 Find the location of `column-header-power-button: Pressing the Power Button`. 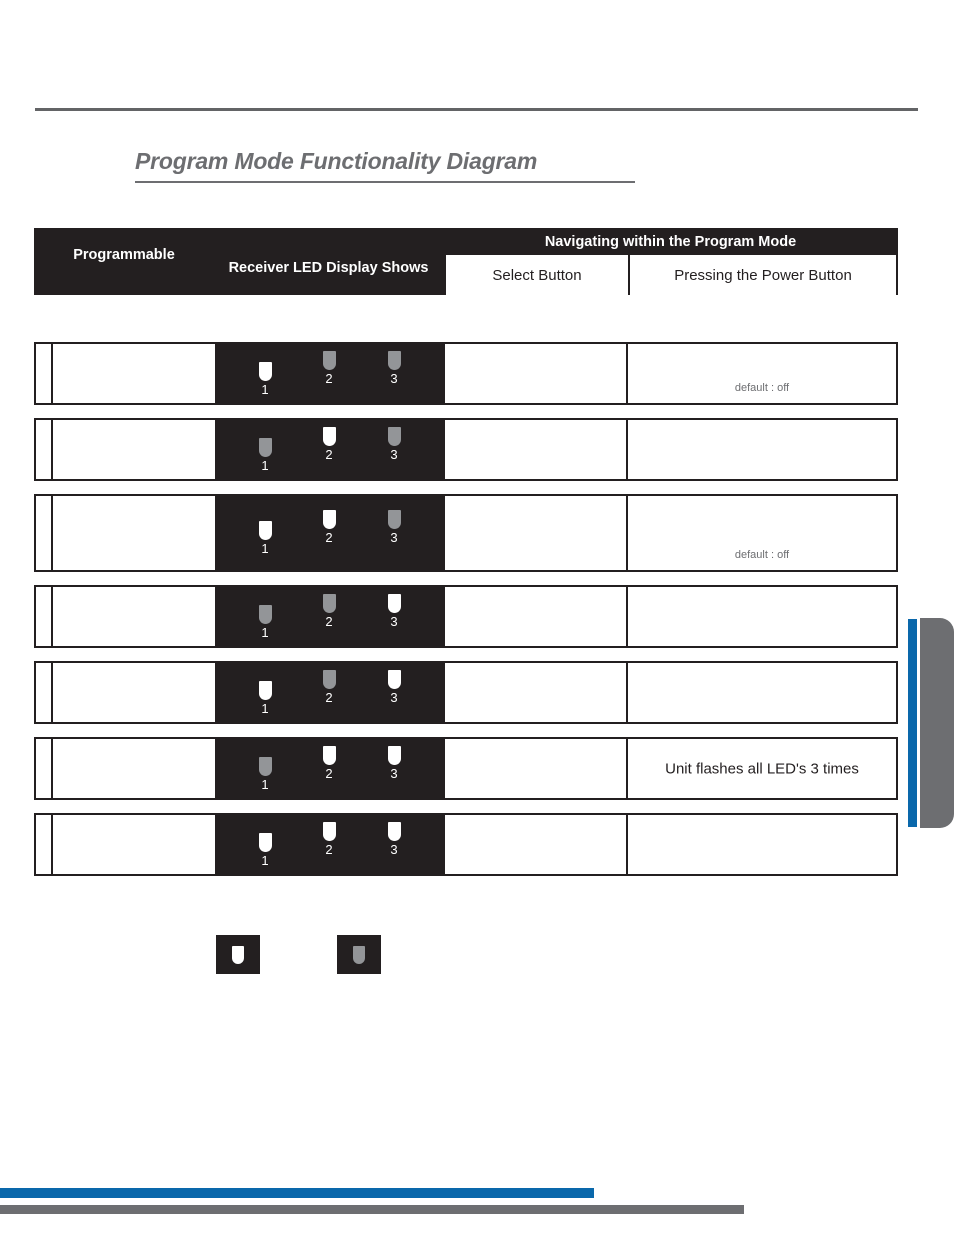

column-header-power-button: Pressing the Power Button is located at coordinates (763, 275).